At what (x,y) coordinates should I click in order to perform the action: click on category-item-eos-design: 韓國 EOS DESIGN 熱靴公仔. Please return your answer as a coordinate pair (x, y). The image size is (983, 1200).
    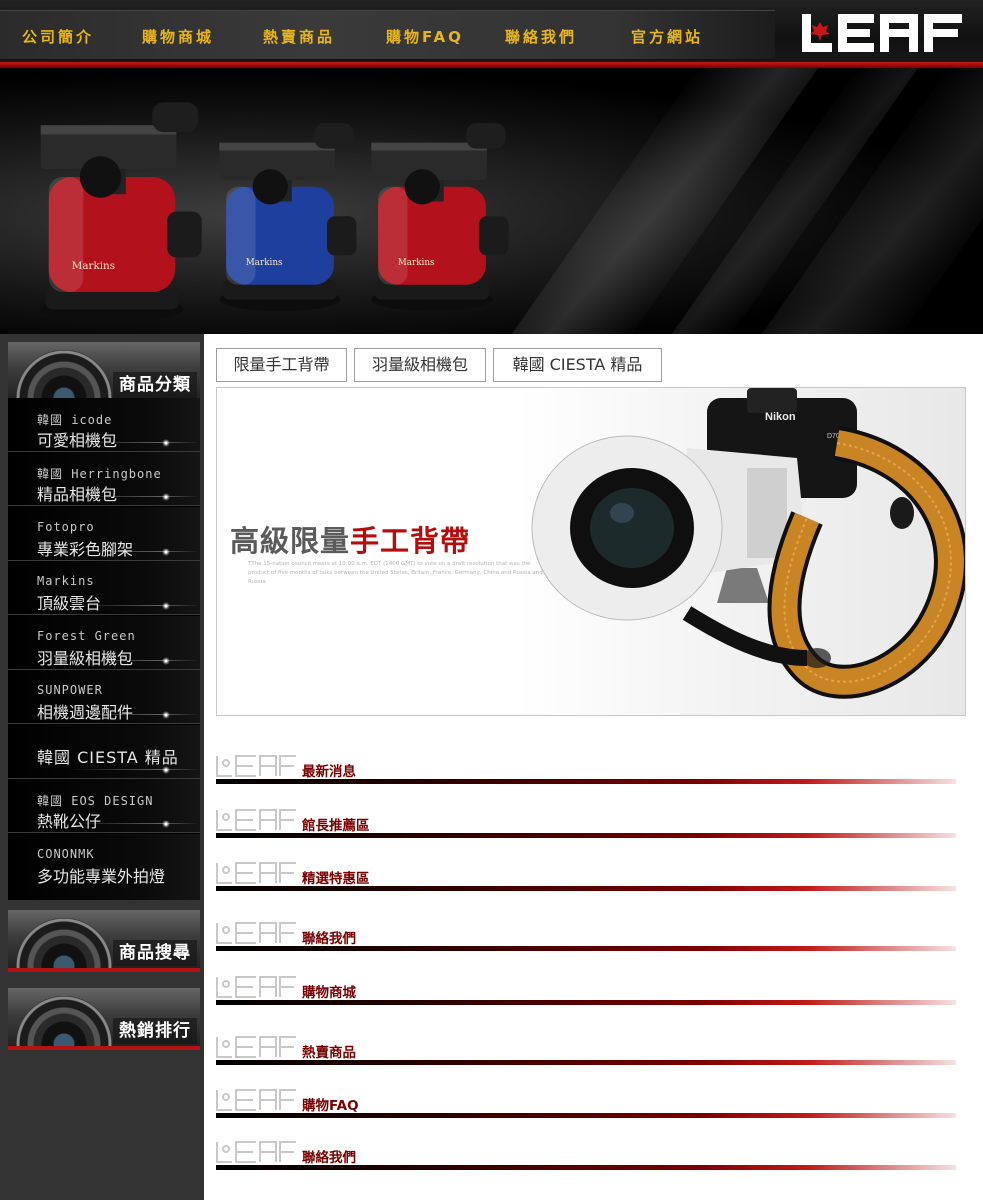
    Looking at the image, I should click on (104, 806).